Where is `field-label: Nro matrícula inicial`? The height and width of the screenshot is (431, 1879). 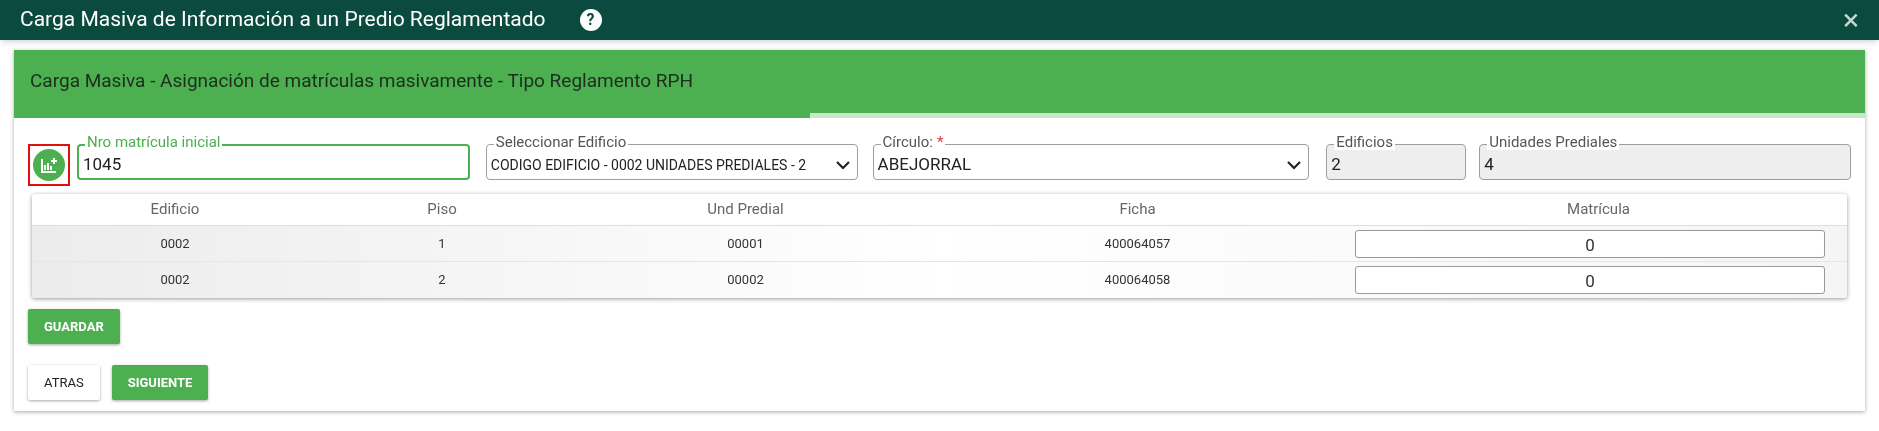 field-label: Nro matrícula inicial is located at coordinates (154, 142).